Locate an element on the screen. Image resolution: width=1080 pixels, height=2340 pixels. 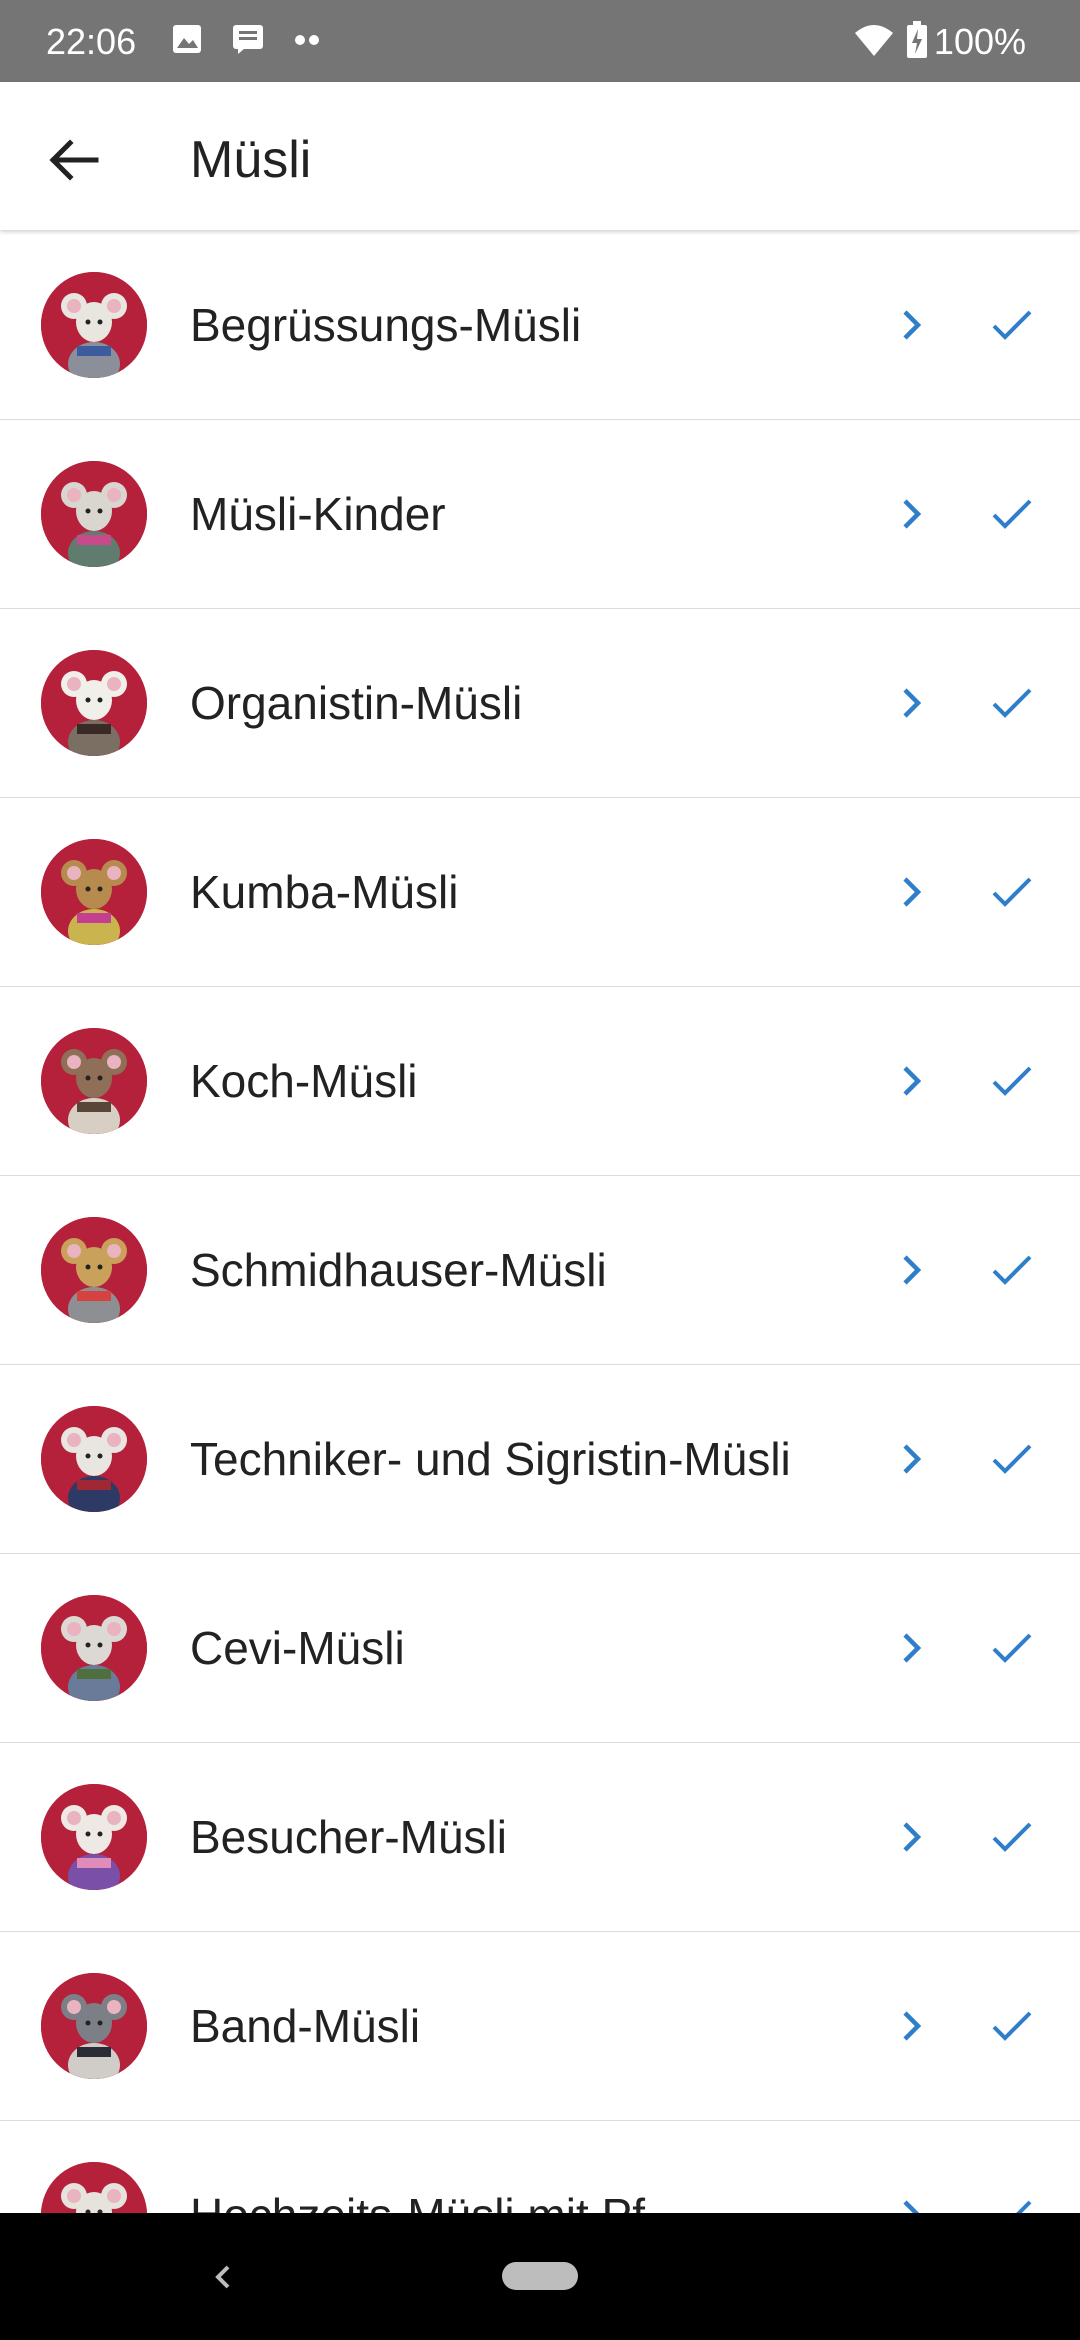
notification-icons is located at coordinates (262, 41).